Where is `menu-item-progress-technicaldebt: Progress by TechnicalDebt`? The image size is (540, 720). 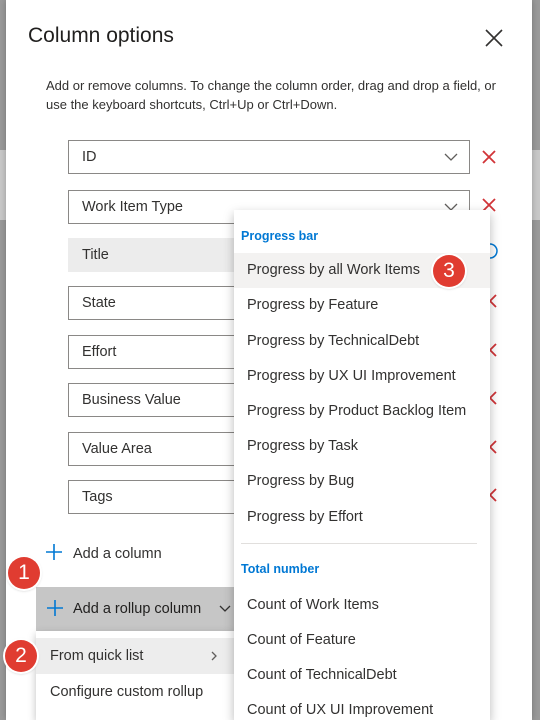 menu-item-progress-technicaldebt: Progress by TechnicalDebt is located at coordinates (362, 341).